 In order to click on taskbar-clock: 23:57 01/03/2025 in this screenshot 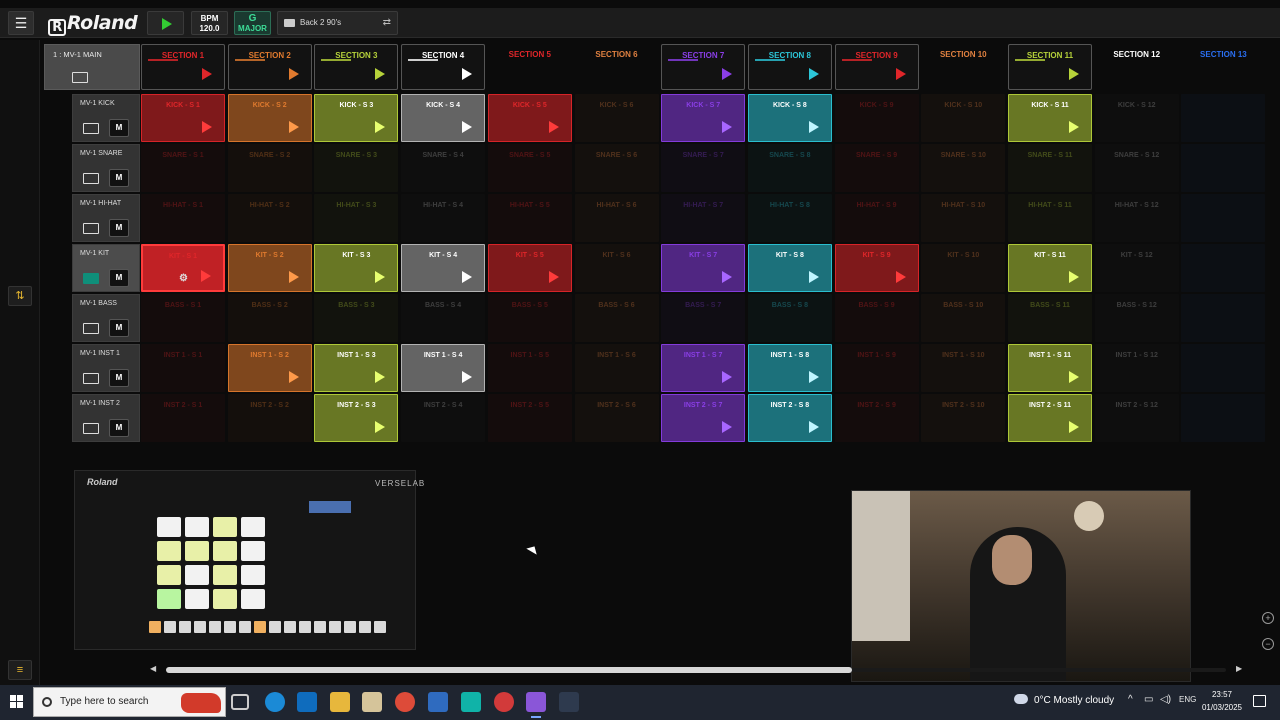, I will do `click(1222, 701)`.